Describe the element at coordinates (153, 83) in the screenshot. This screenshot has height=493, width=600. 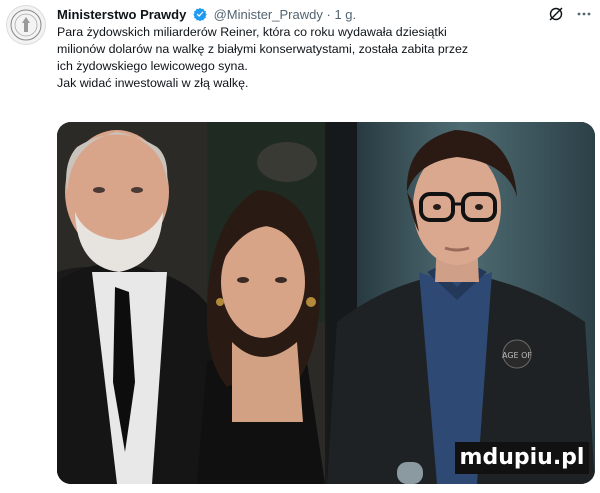
I see `tweet-text-line: Jak widać inwestowali w złą walkę.` at that location.